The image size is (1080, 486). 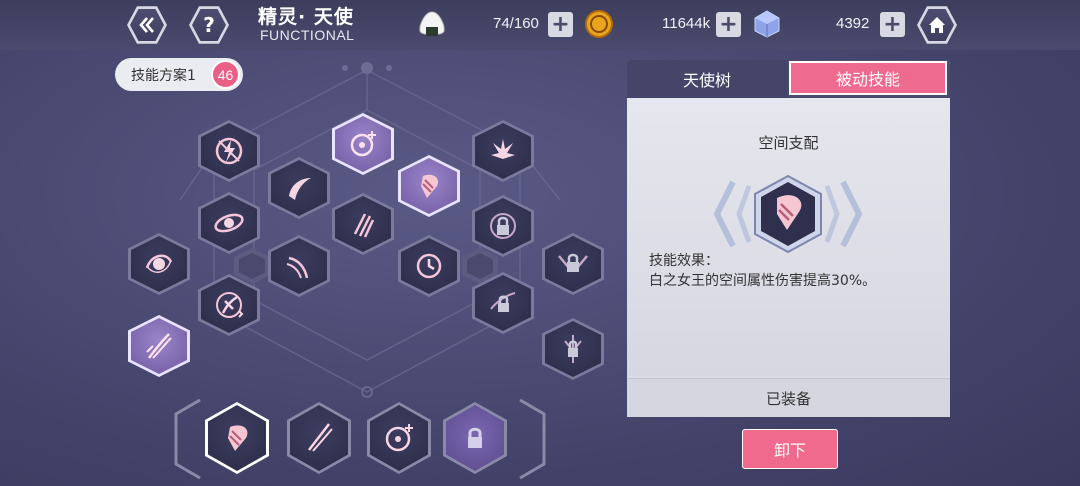 I want to click on effect-label: 技能效果：, so click(x=684, y=261).